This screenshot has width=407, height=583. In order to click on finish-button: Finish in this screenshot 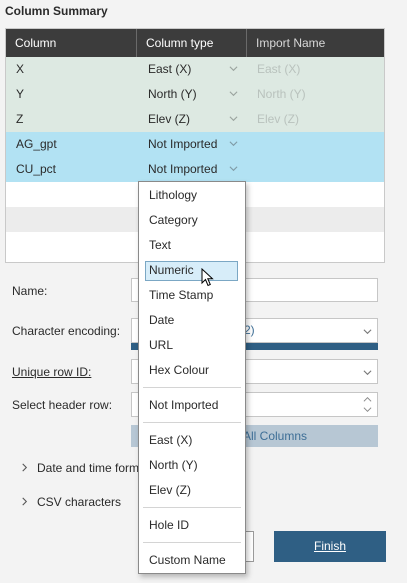, I will do `click(330, 546)`.